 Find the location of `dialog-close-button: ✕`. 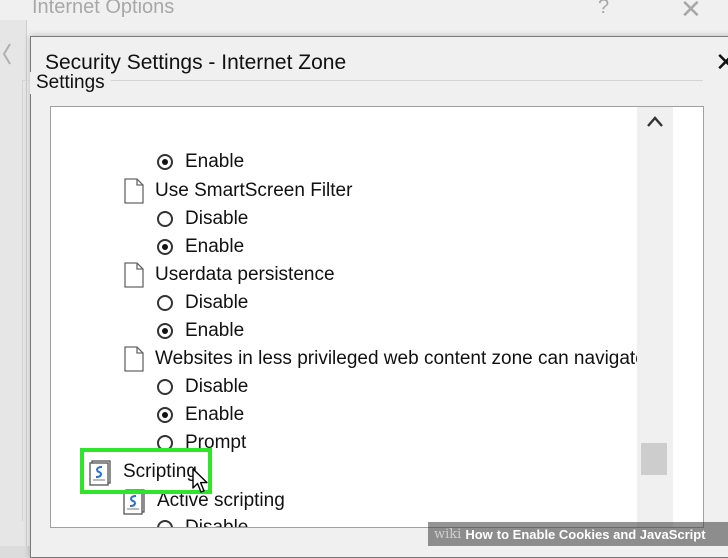

dialog-close-button: ✕ is located at coordinates (721, 62).